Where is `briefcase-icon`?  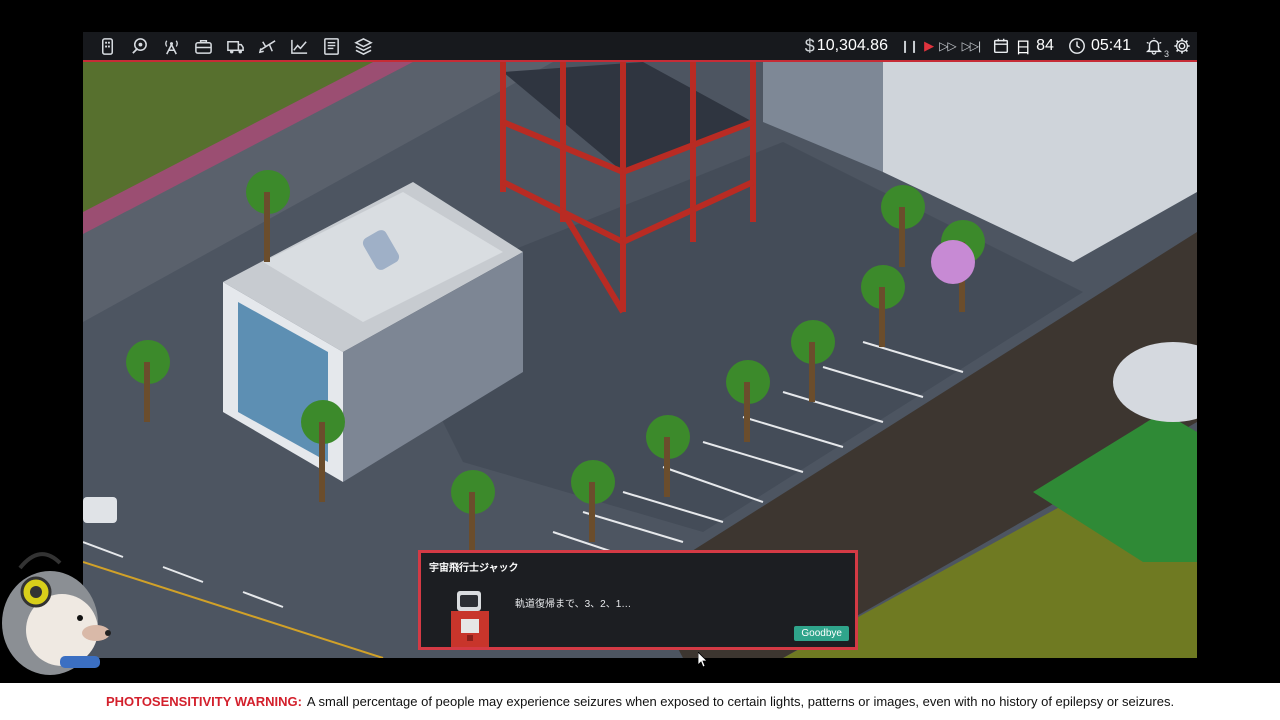 briefcase-icon is located at coordinates (203, 46).